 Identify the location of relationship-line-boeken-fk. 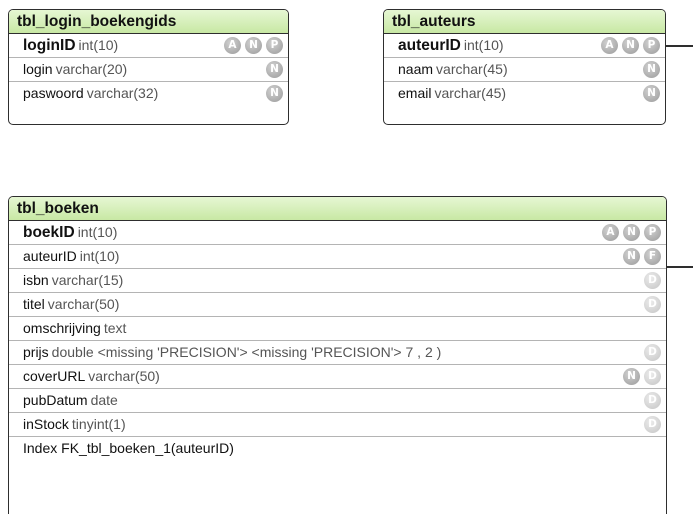
(679, 267).